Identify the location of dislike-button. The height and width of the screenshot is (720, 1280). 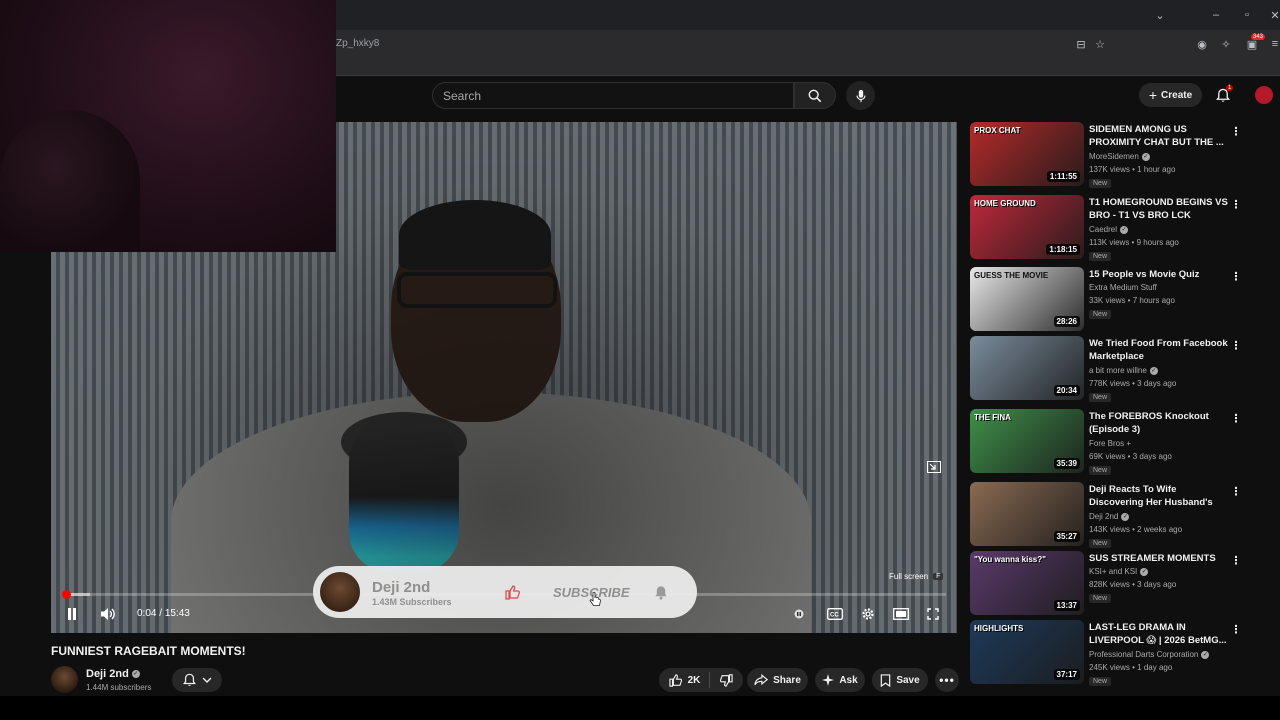
(726, 680).